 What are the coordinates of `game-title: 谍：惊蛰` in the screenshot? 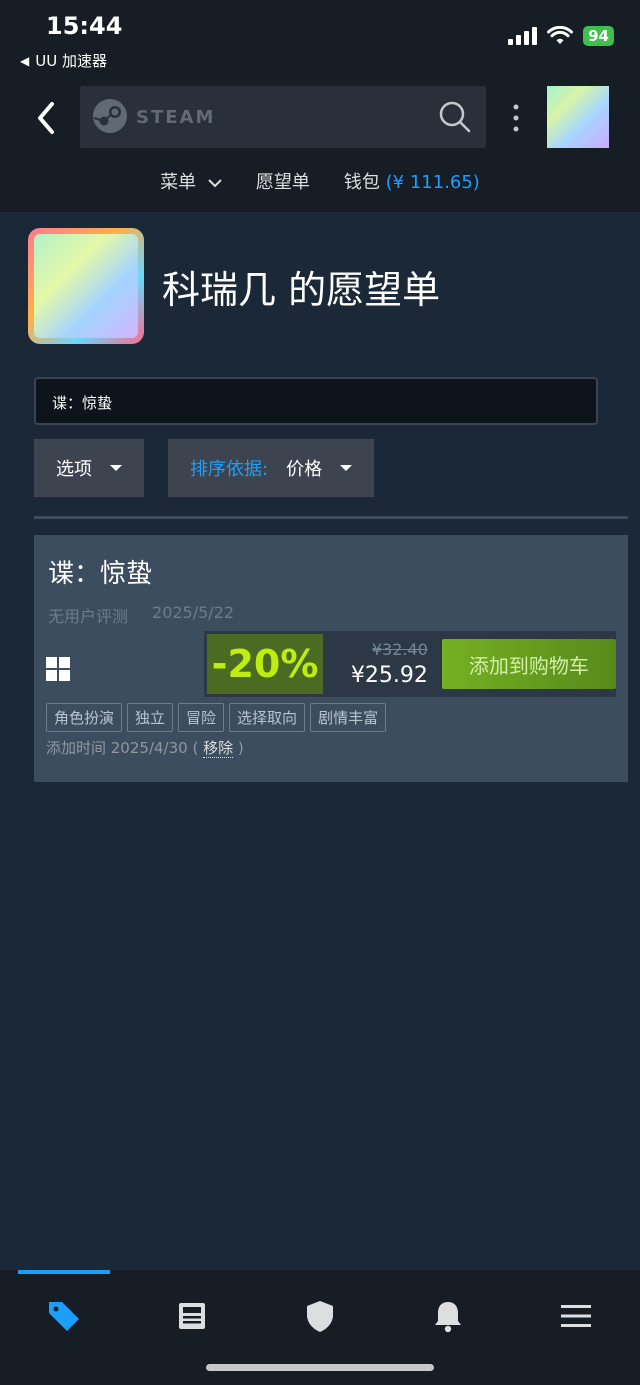 It's located at (100, 571).